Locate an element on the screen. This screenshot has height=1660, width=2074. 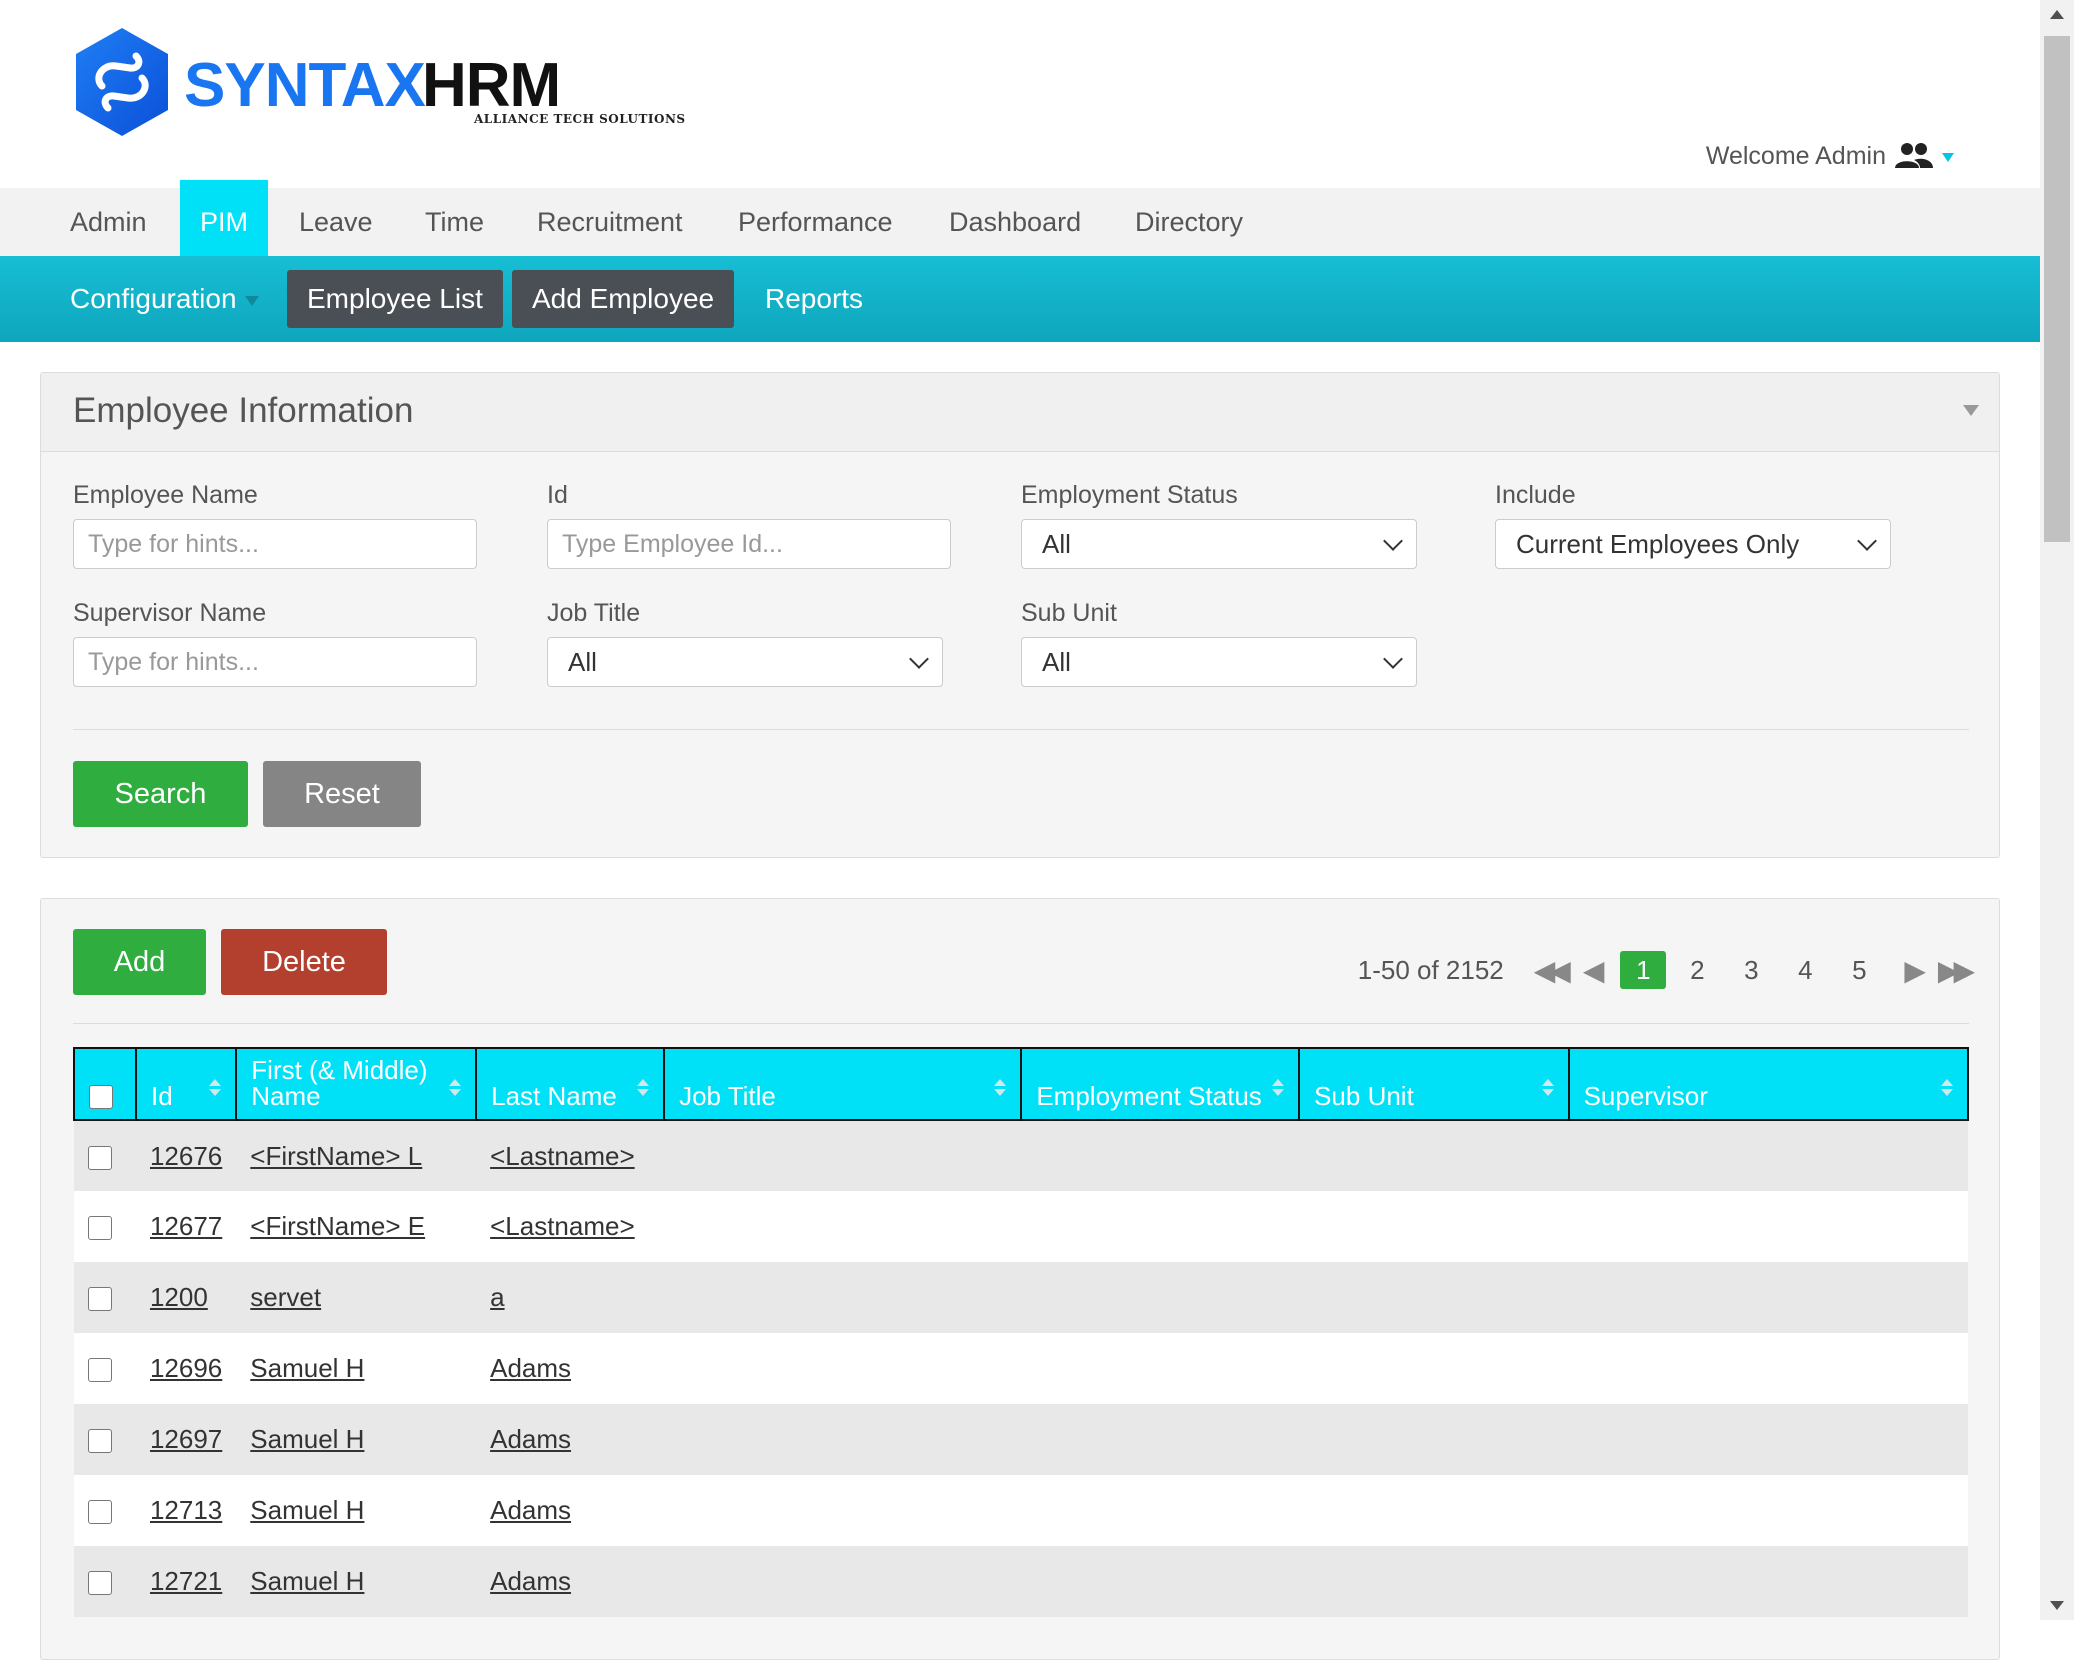
col-first-middle-name-label: First (& Middle) Name is located at coordinates (339, 1083).